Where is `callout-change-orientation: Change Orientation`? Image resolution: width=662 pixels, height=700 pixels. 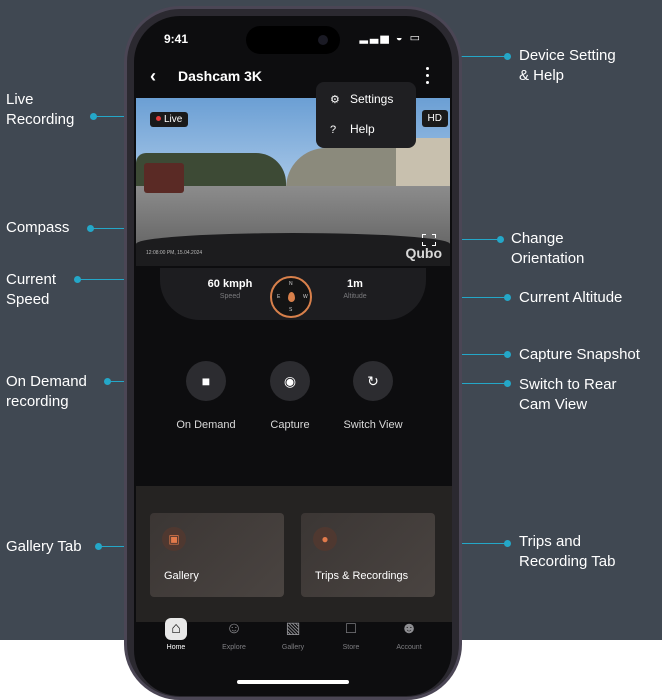 callout-change-orientation: Change Orientation is located at coordinates (548, 248).